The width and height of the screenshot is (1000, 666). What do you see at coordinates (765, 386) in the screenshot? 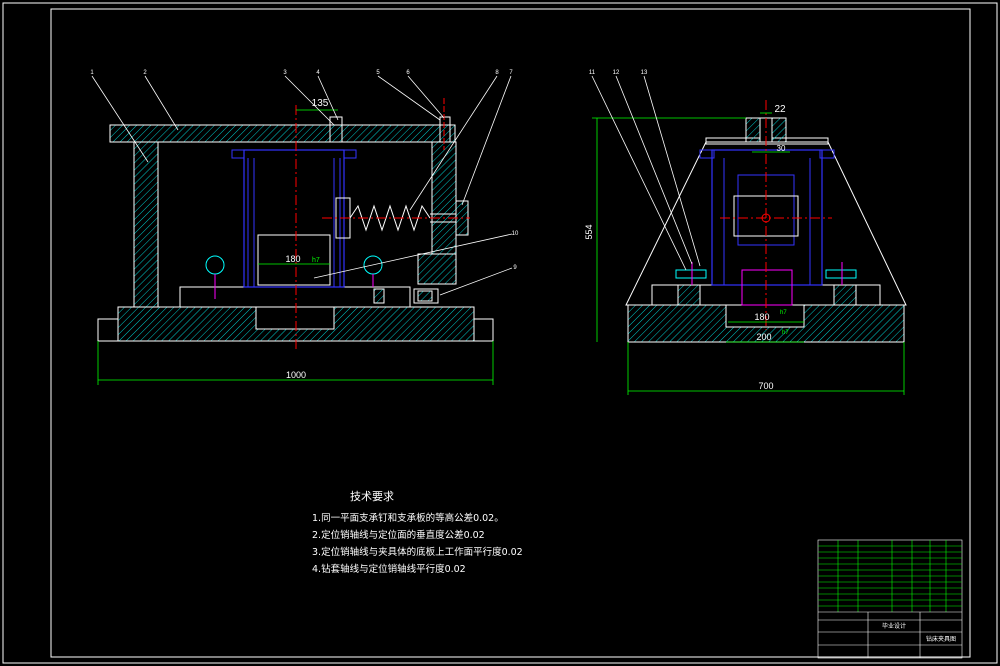
I see `dim-700: 700` at bounding box center [765, 386].